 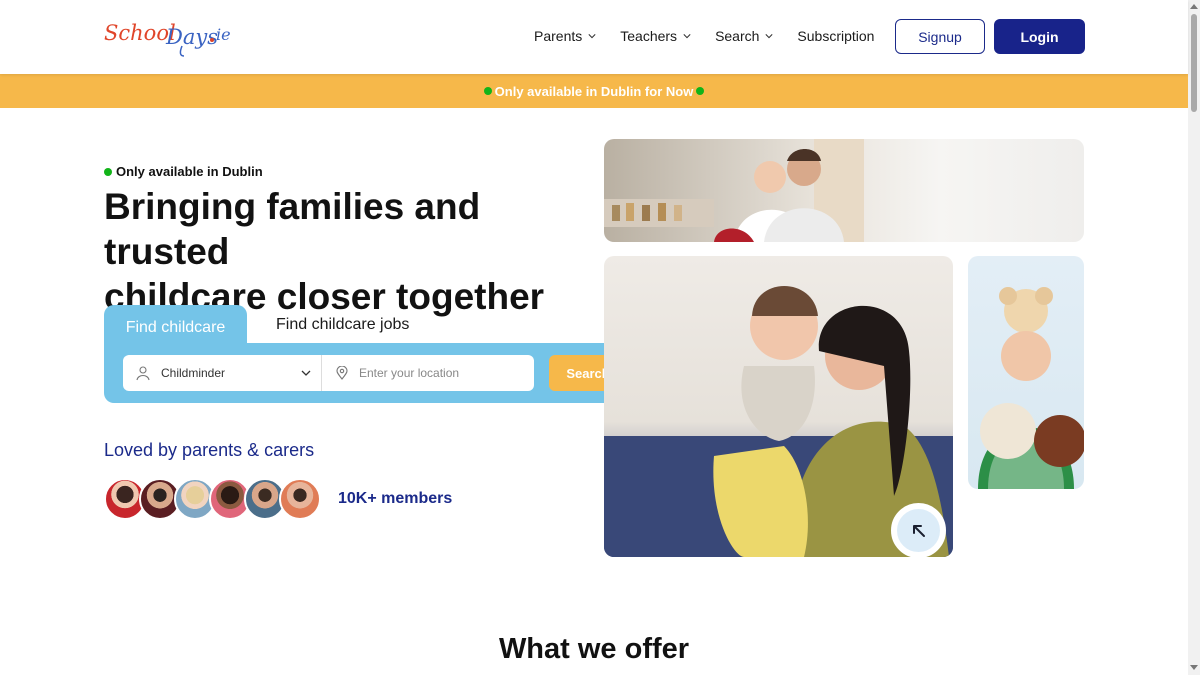 What do you see at coordinates (1194, 337) in the screenshot?
I see `scrollbar` at bounding box center [1194, 337].